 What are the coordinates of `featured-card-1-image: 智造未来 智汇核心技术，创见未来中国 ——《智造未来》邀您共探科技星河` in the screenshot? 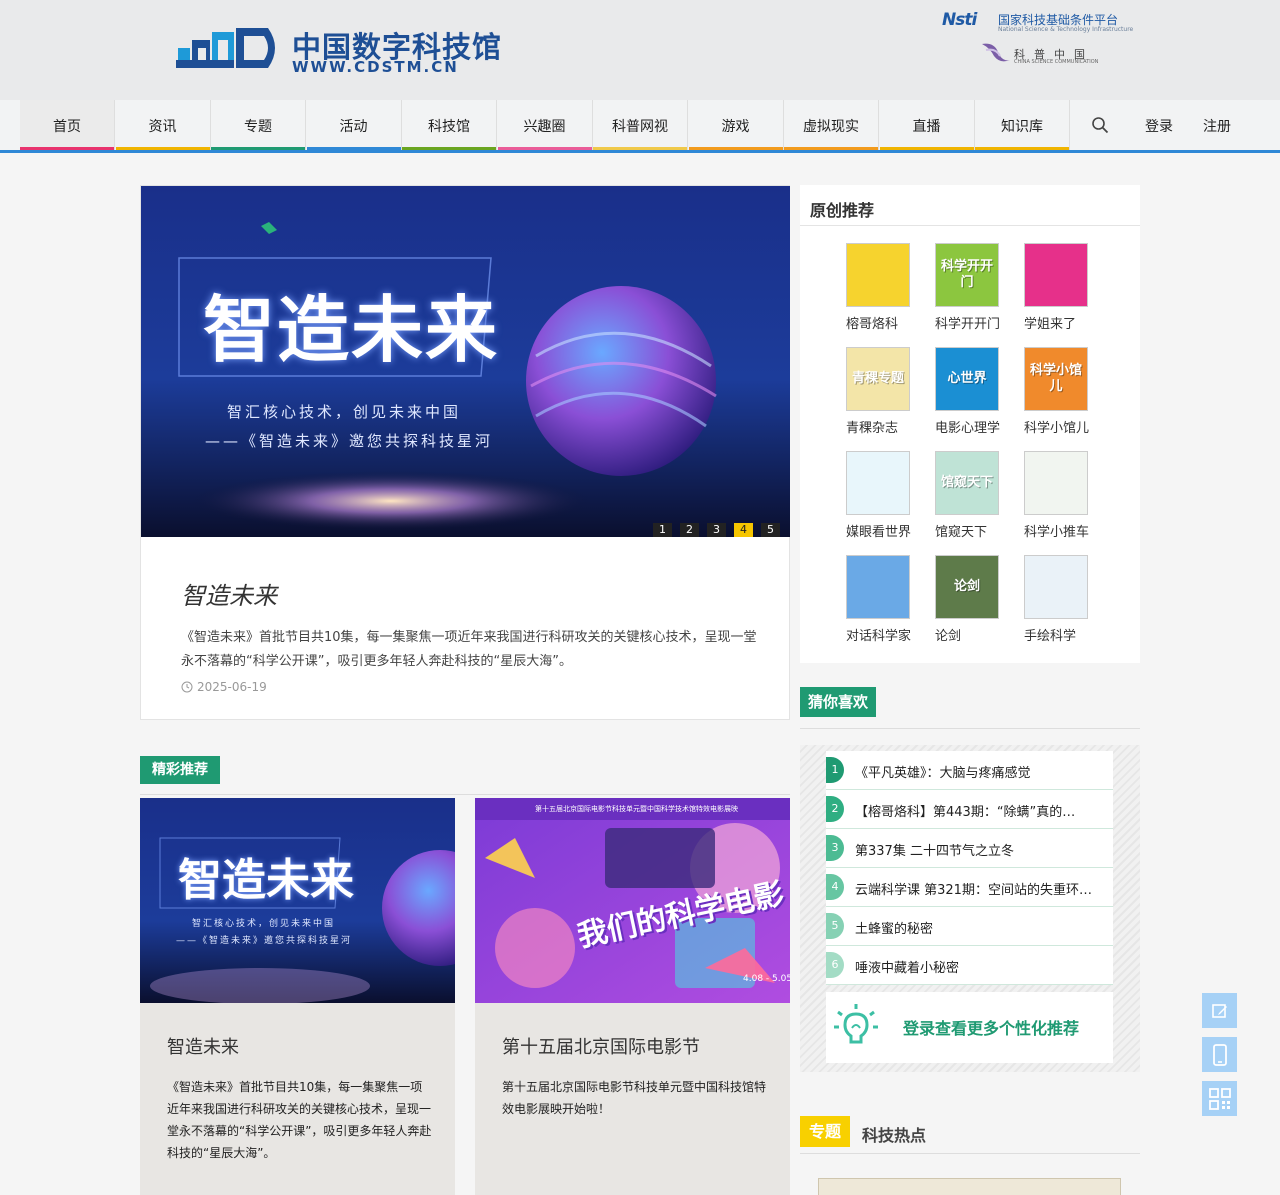 It's located at (297, 900).